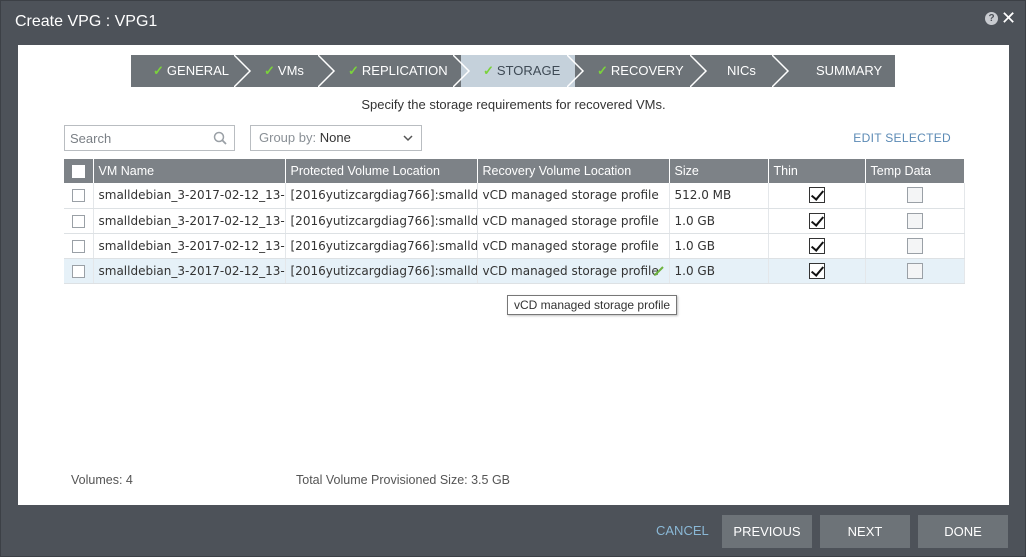  I want to click on col-size: Size, so click(719, 171).